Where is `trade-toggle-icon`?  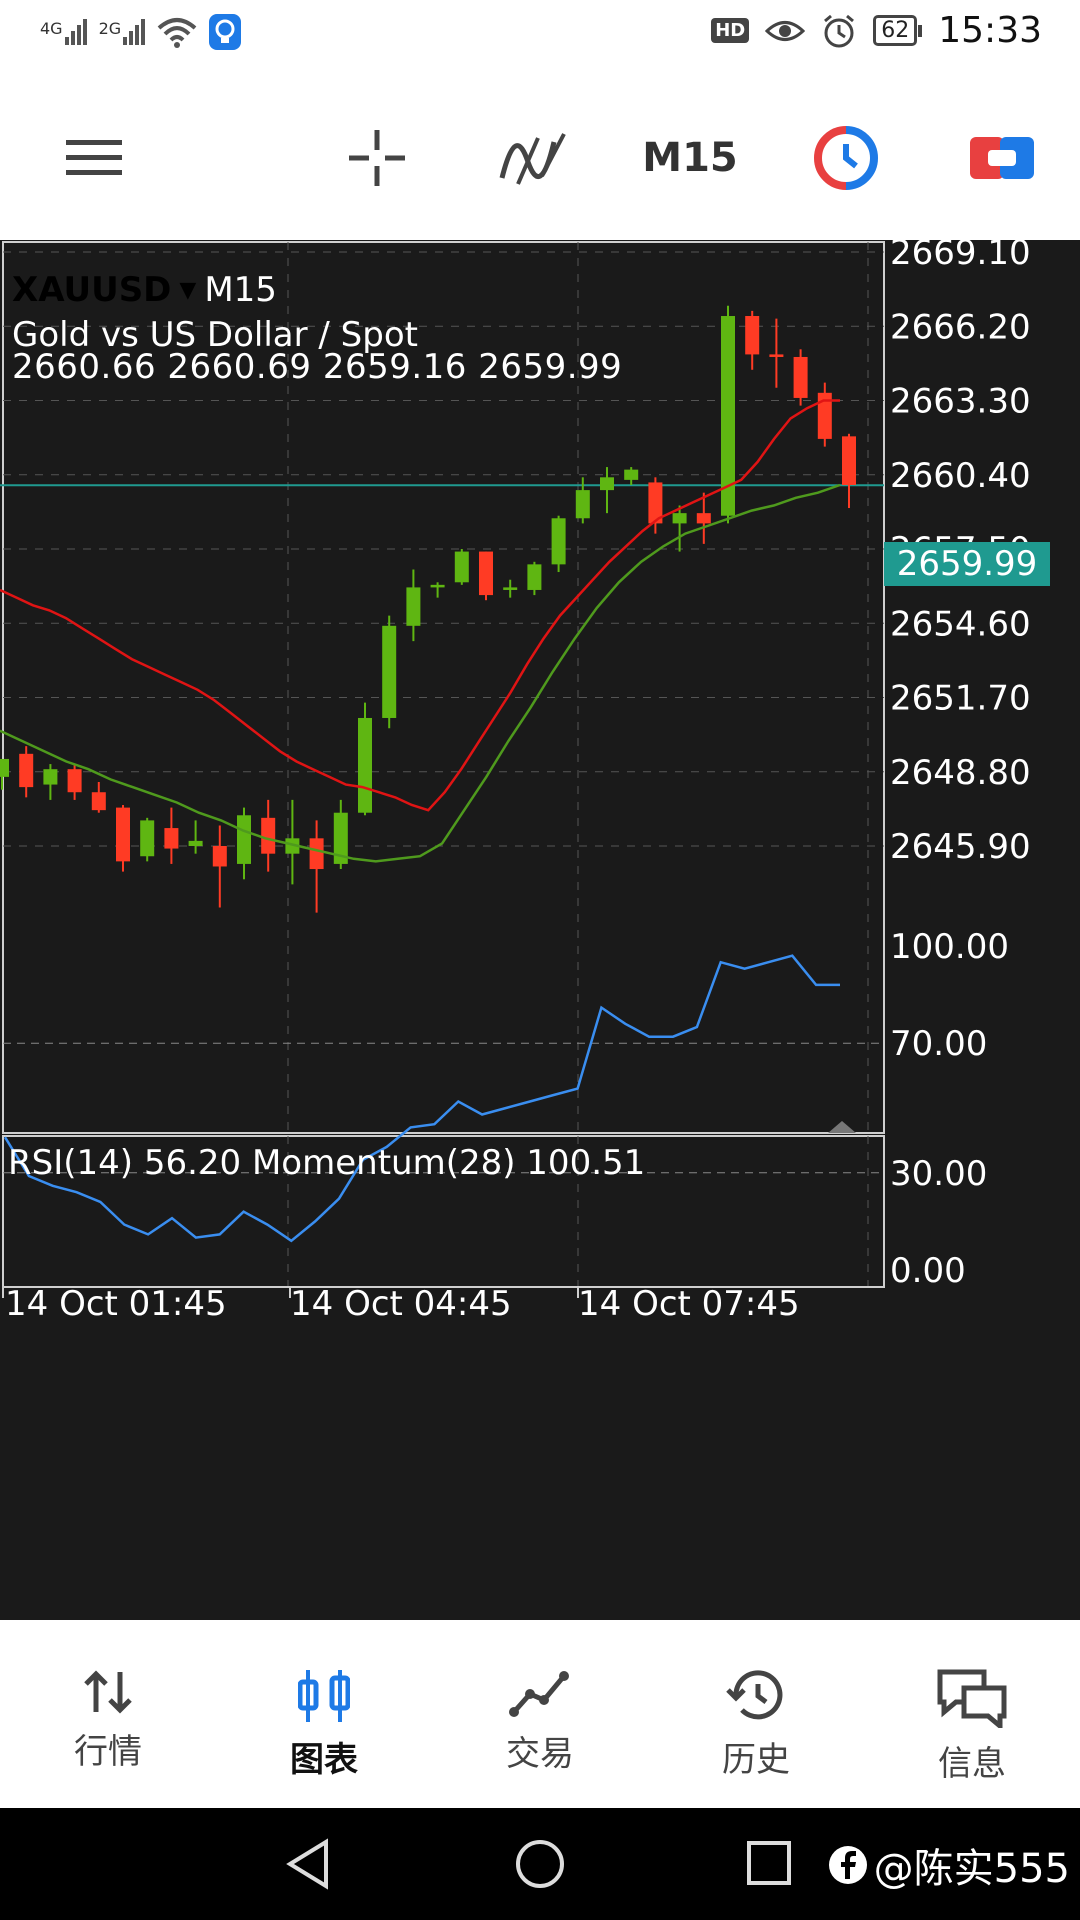 trade-toggle-icon is located at coordinates (1002, 158).